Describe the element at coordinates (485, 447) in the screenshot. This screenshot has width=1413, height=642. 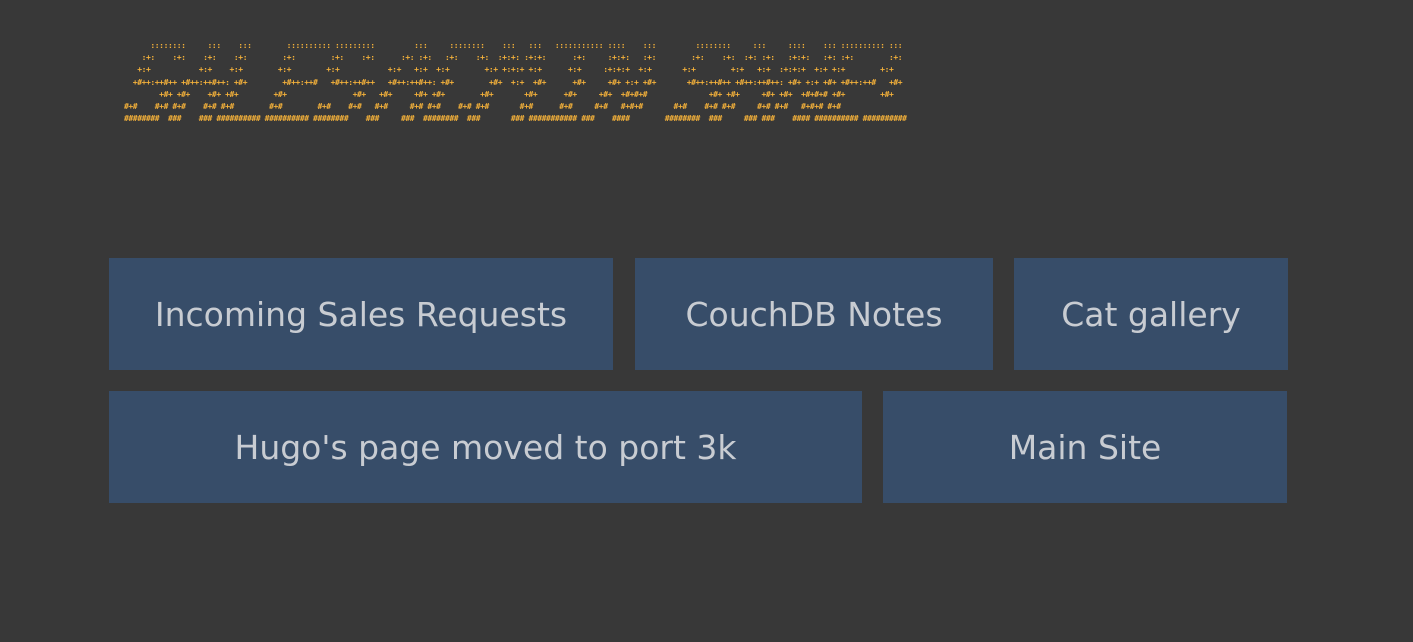
I see `link-tile-hugos-page: Hugo's page moved to port 3k` at that location.